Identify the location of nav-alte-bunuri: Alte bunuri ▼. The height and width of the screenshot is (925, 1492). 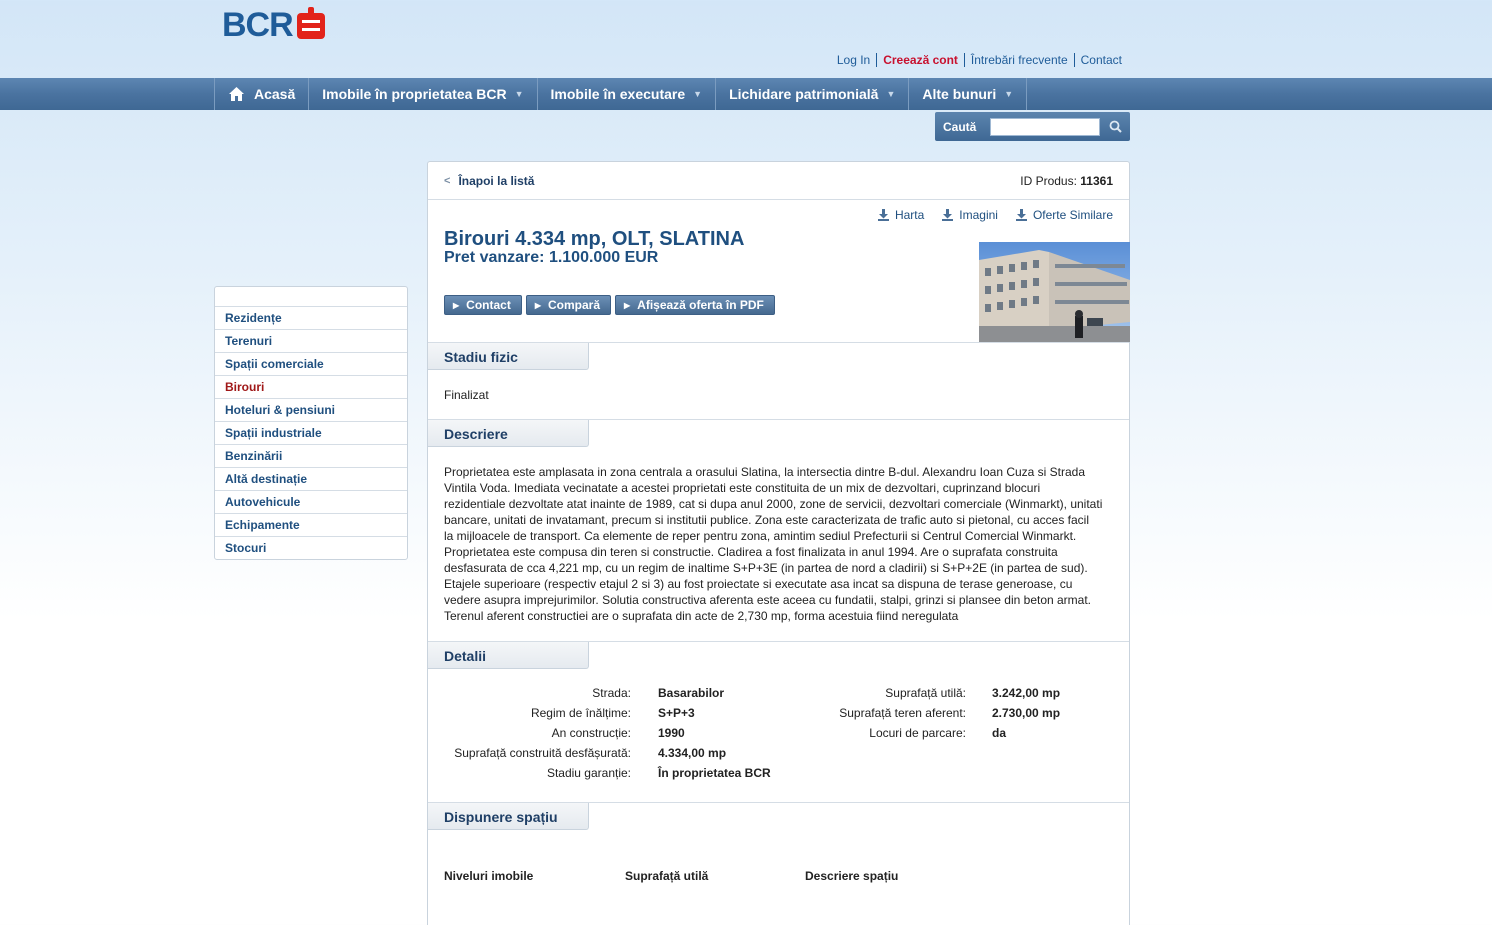
(968, 94).